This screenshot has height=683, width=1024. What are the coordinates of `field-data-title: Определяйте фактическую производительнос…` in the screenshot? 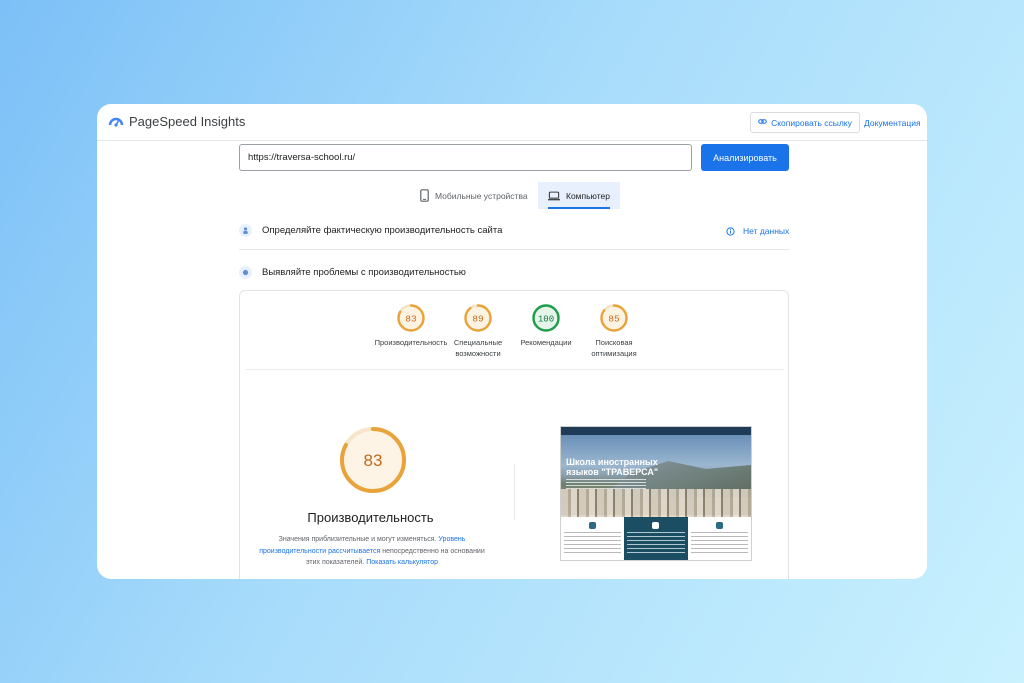 It's located at (382, 230).